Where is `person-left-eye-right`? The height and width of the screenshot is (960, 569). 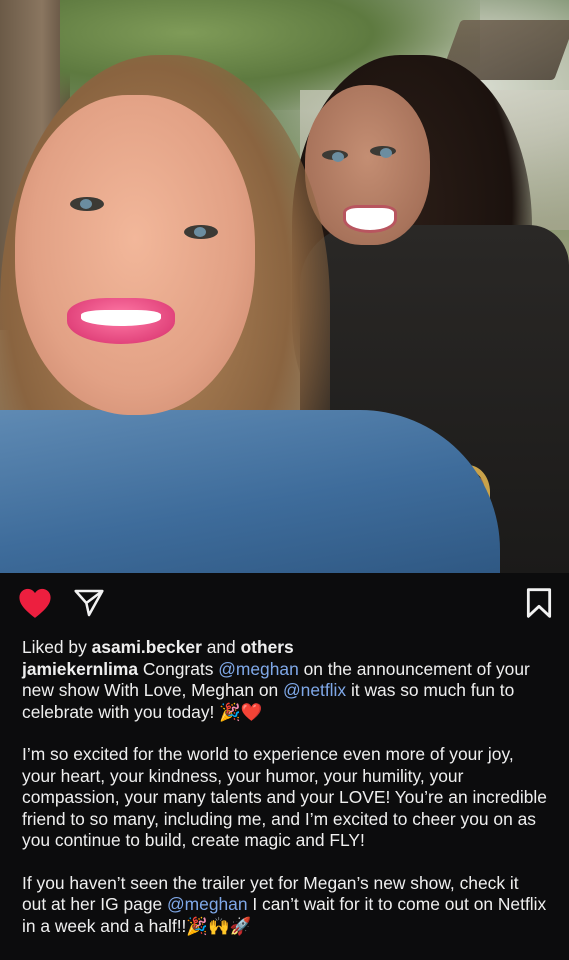
person-left-eye-right is located at coordinates (201, 232).